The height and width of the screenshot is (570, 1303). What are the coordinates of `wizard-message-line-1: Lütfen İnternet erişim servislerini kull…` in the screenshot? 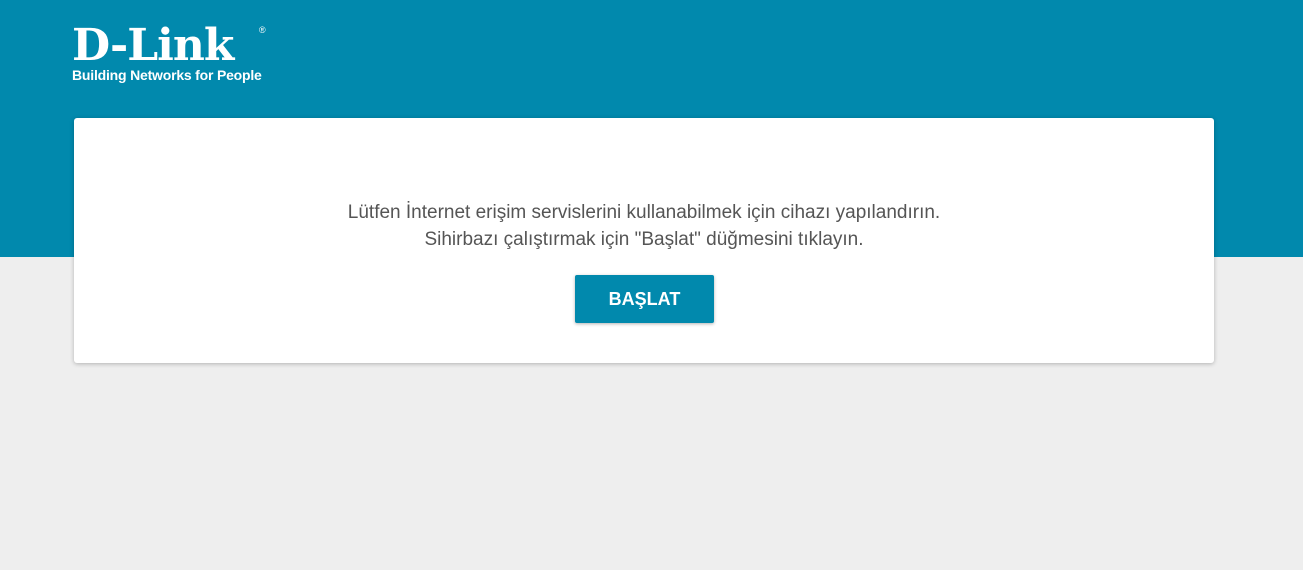 It's located at (644, 212).